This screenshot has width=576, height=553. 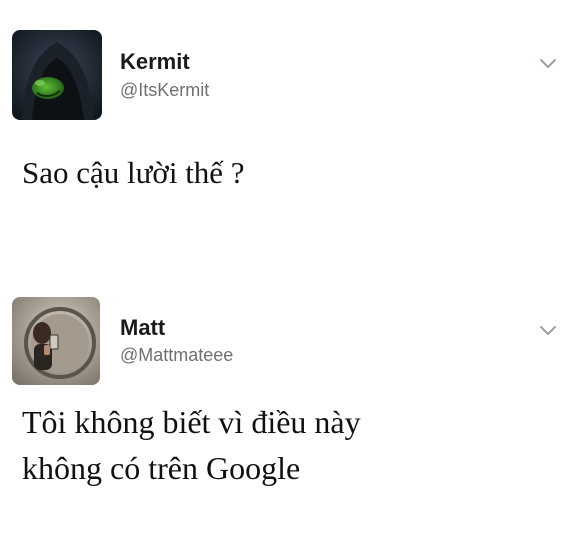 I want to click on user-handle: @Mattmateee, so click(x=176, y=355).